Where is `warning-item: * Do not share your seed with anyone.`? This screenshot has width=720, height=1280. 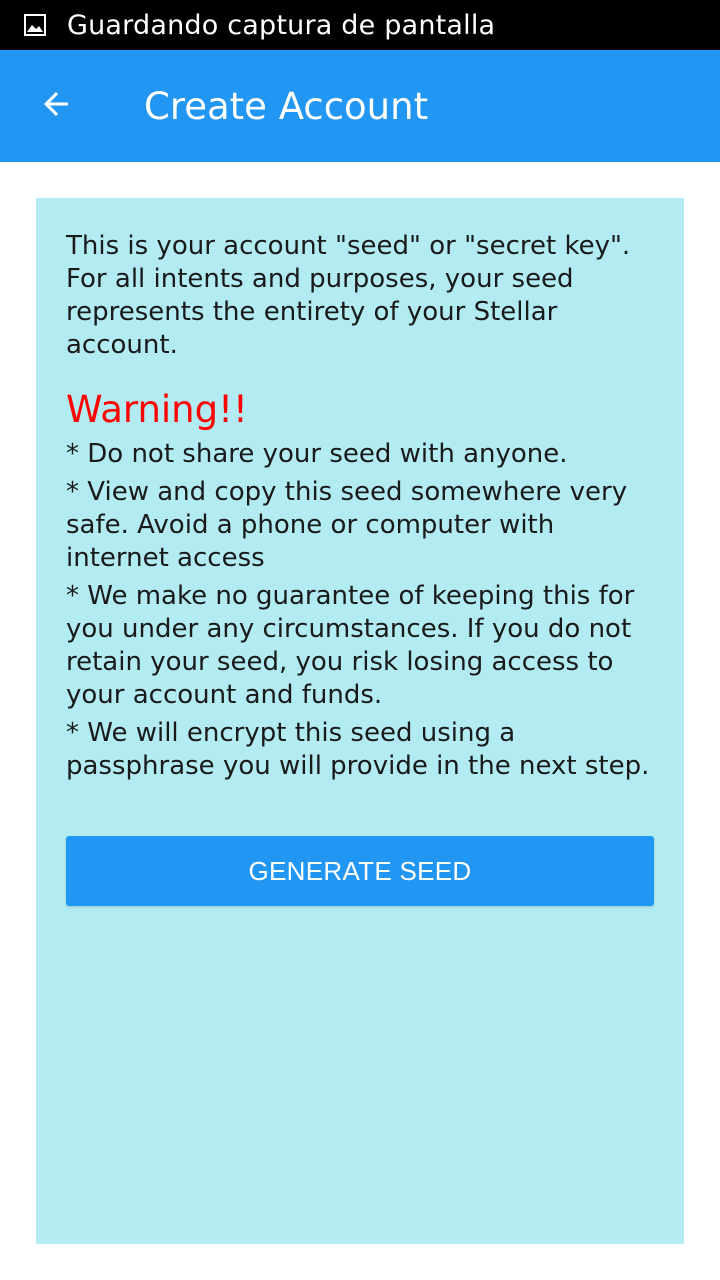 warning-item: * Do not share your seed with anyone. is located at coordinates (317, 454).